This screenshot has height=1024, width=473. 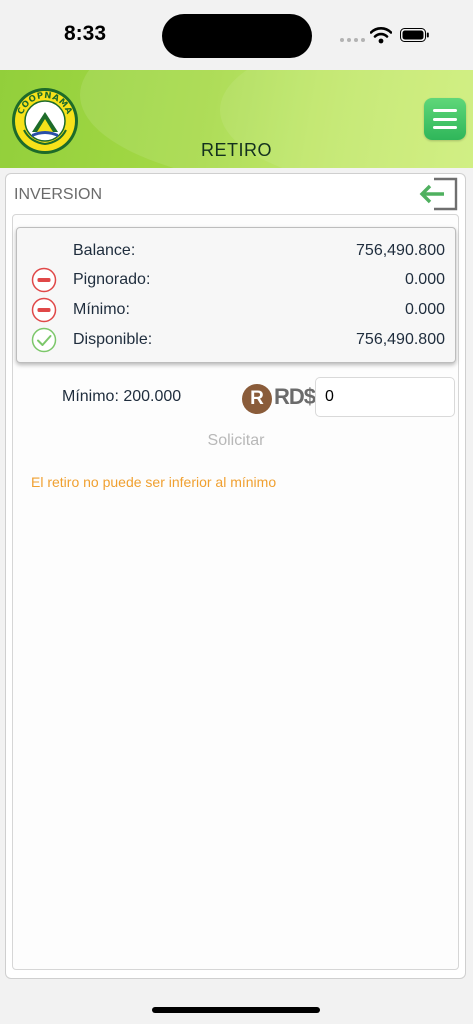 I want to click on balance-row: Balance: 756,490.800, so click(x=237, y=251).